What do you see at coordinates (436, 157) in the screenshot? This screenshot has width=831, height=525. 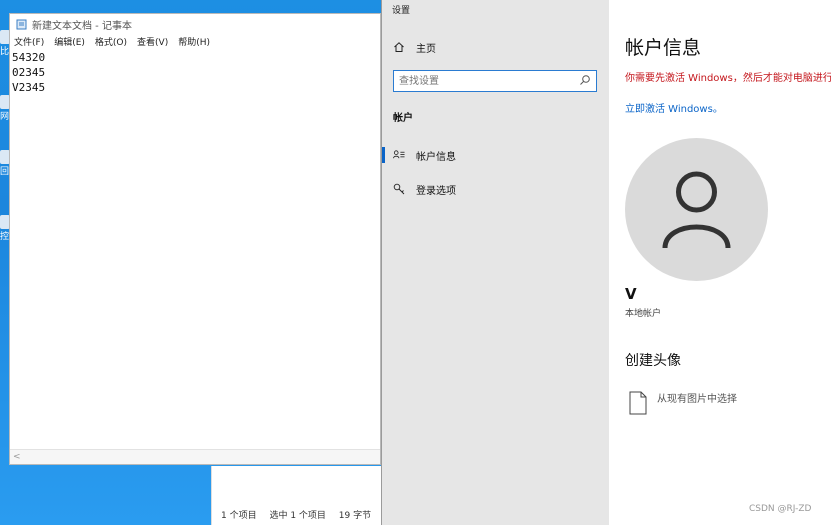 I see `nav-item-label: 帐户信息` at bounding box center [436, 157].